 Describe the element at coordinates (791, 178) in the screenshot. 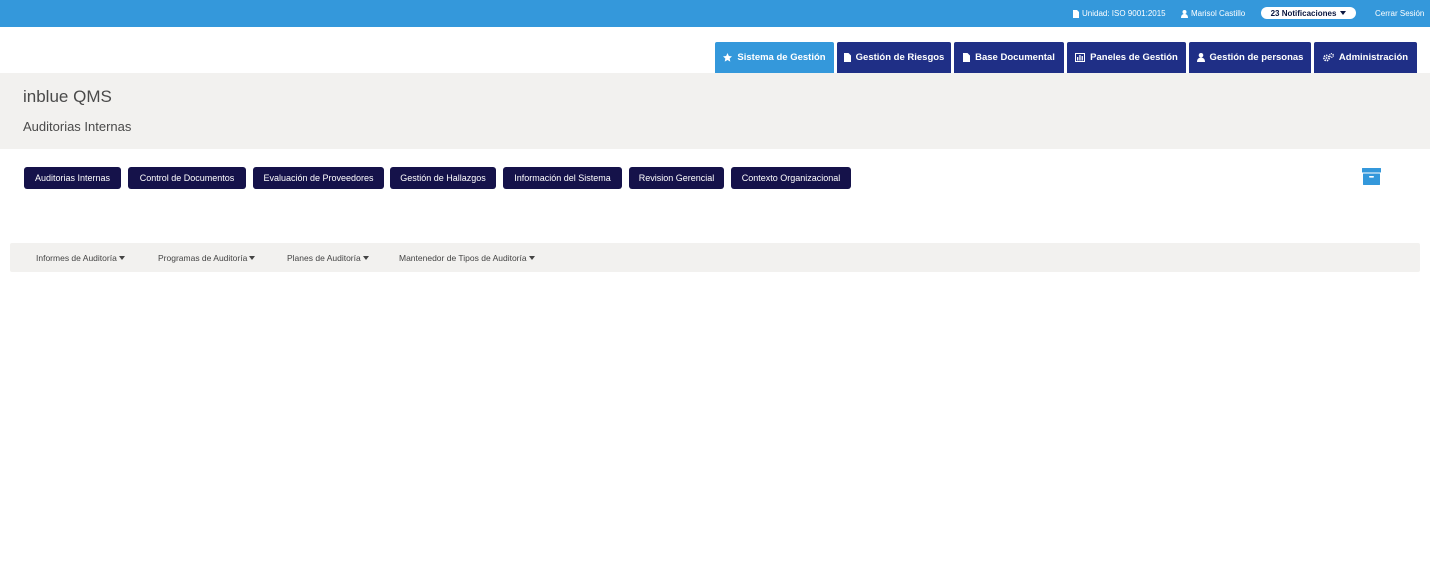

I see `module-contexto-organizacional: Contexto Organizacional` at that location.